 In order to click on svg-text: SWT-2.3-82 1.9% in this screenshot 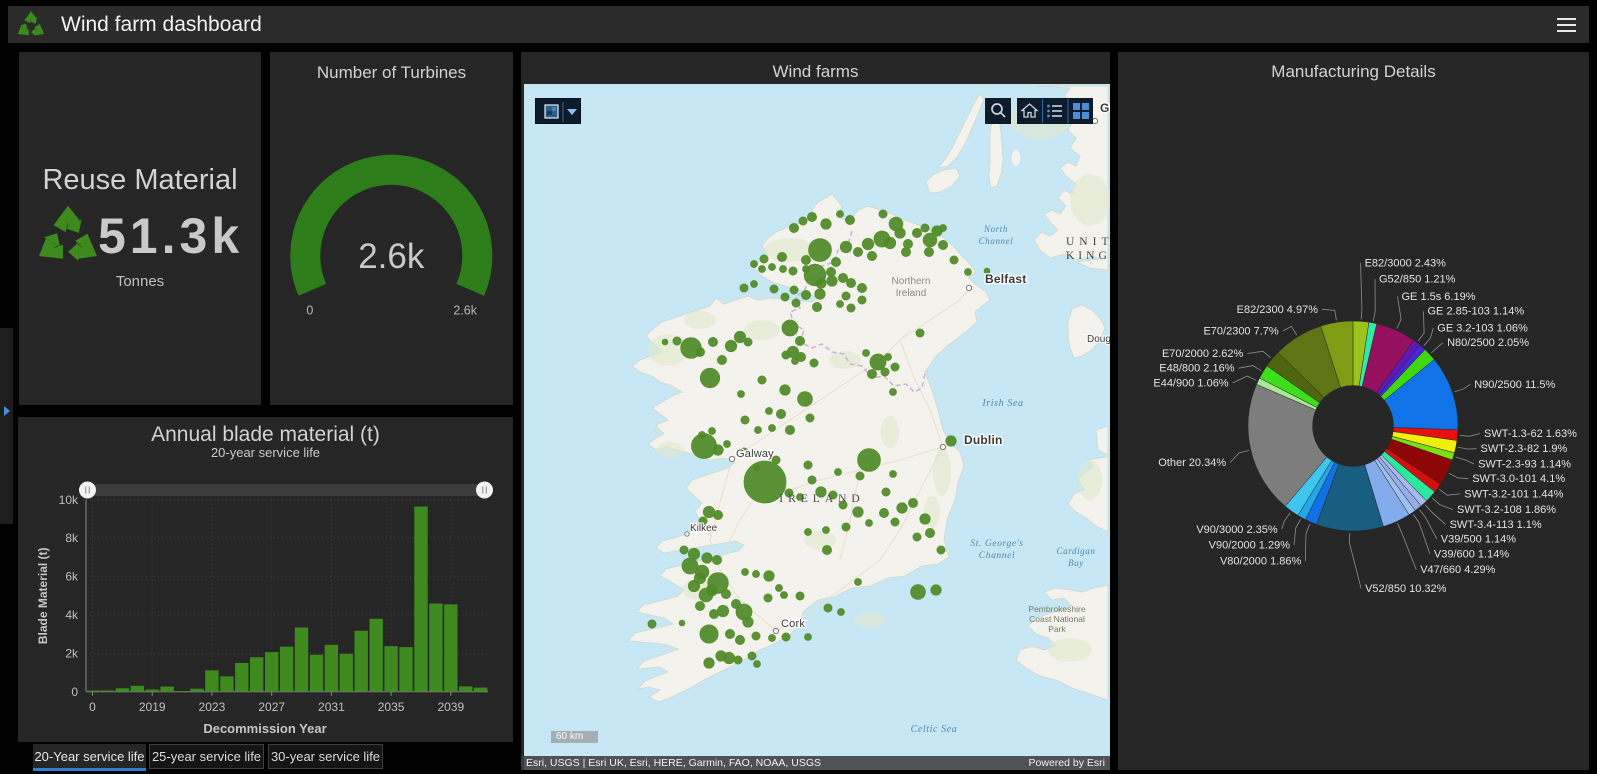, I will do `click(1524, 449)`.